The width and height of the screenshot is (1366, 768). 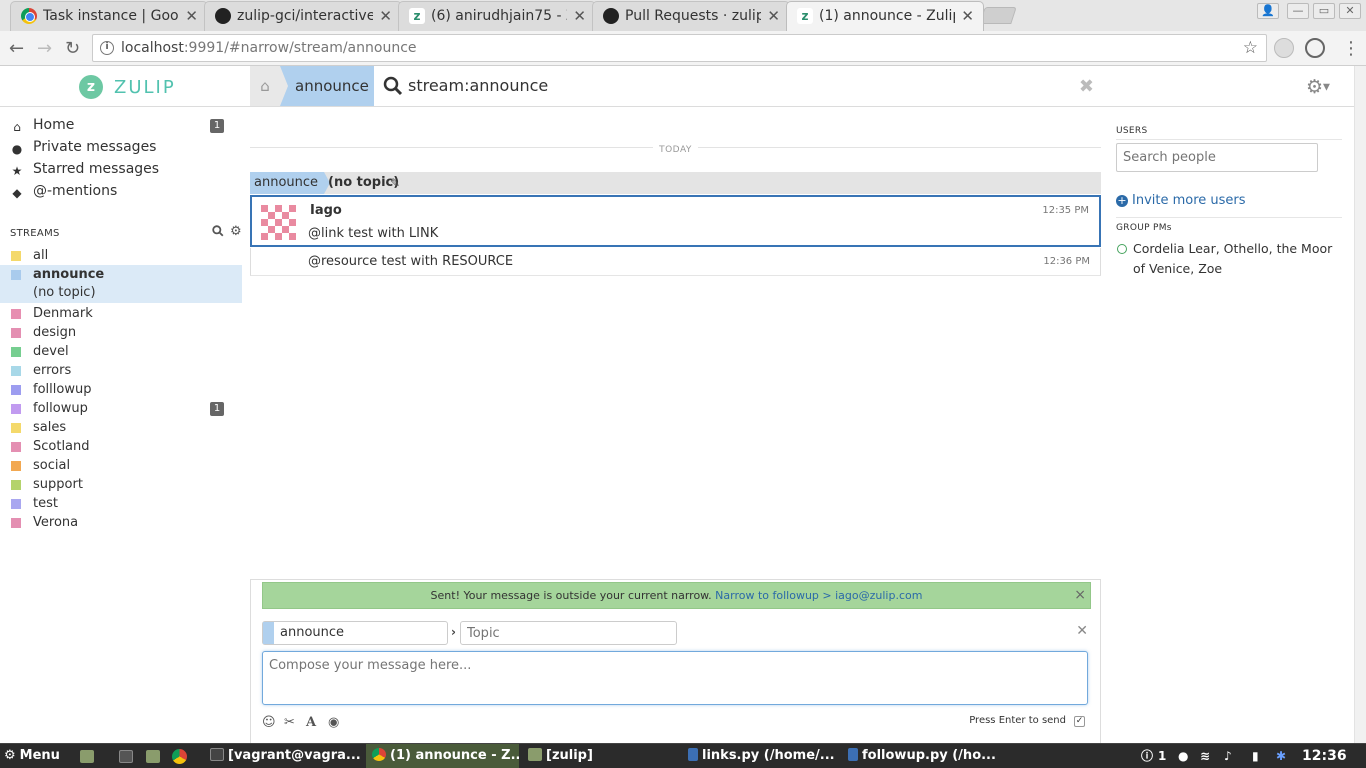 What do you see at coordinates (16, 48) in the screenshot?
I see `back-icon: ←` at bounding box center [16, 48].